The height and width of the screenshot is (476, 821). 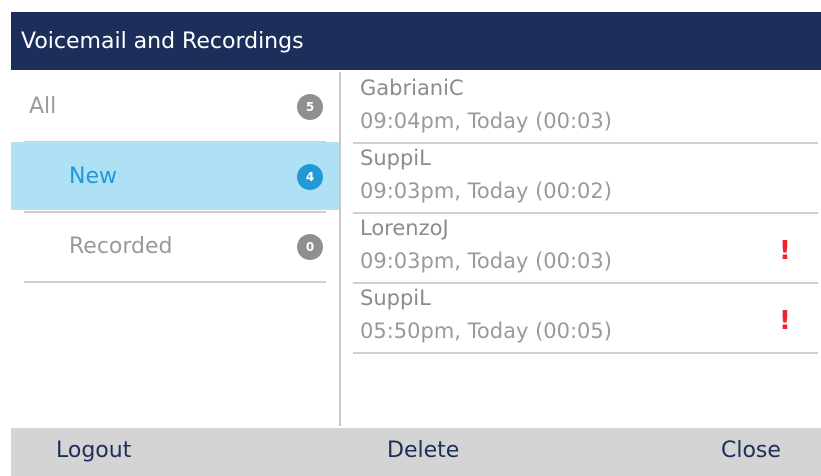 What do you see at coordinates (43, 106) in the screenshot?
I see `folder-all-label: All` at bounding box center [43, 106].